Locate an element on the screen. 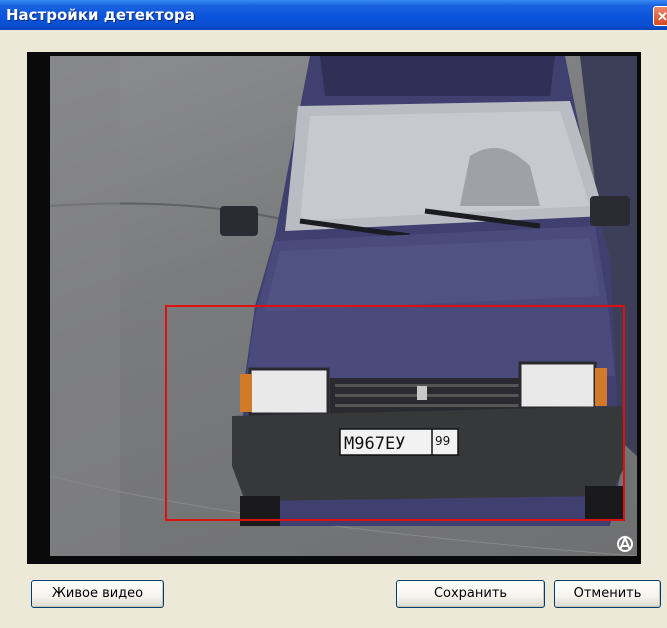 The width and height of the screenshot is (667, 628). close-icon: ✕ is located at coordinates (662, 16).